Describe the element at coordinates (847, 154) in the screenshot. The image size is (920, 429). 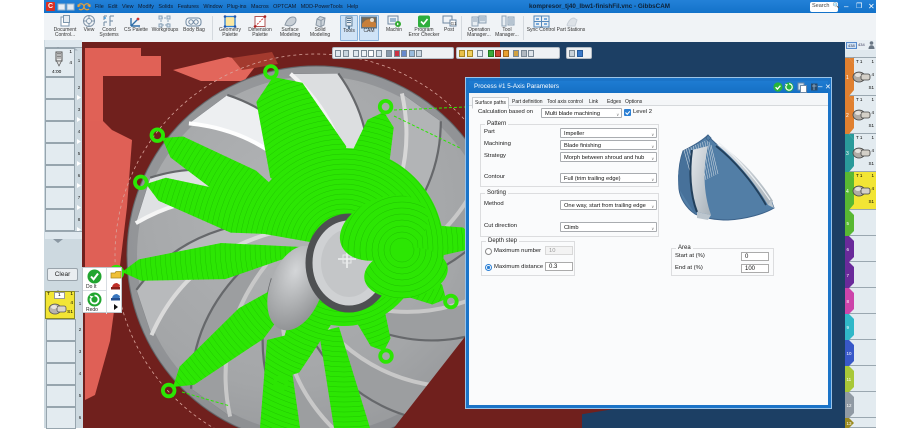
I see `svg-text: 3` at that location.